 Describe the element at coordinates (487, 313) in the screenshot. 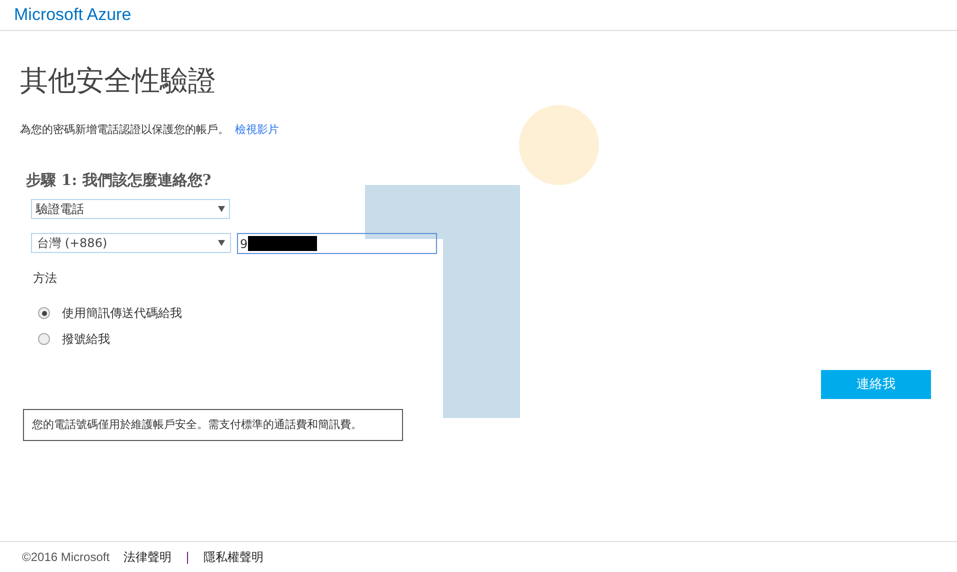

I see `radio-option: 使用簡訊傳送代碼給我` at that location.